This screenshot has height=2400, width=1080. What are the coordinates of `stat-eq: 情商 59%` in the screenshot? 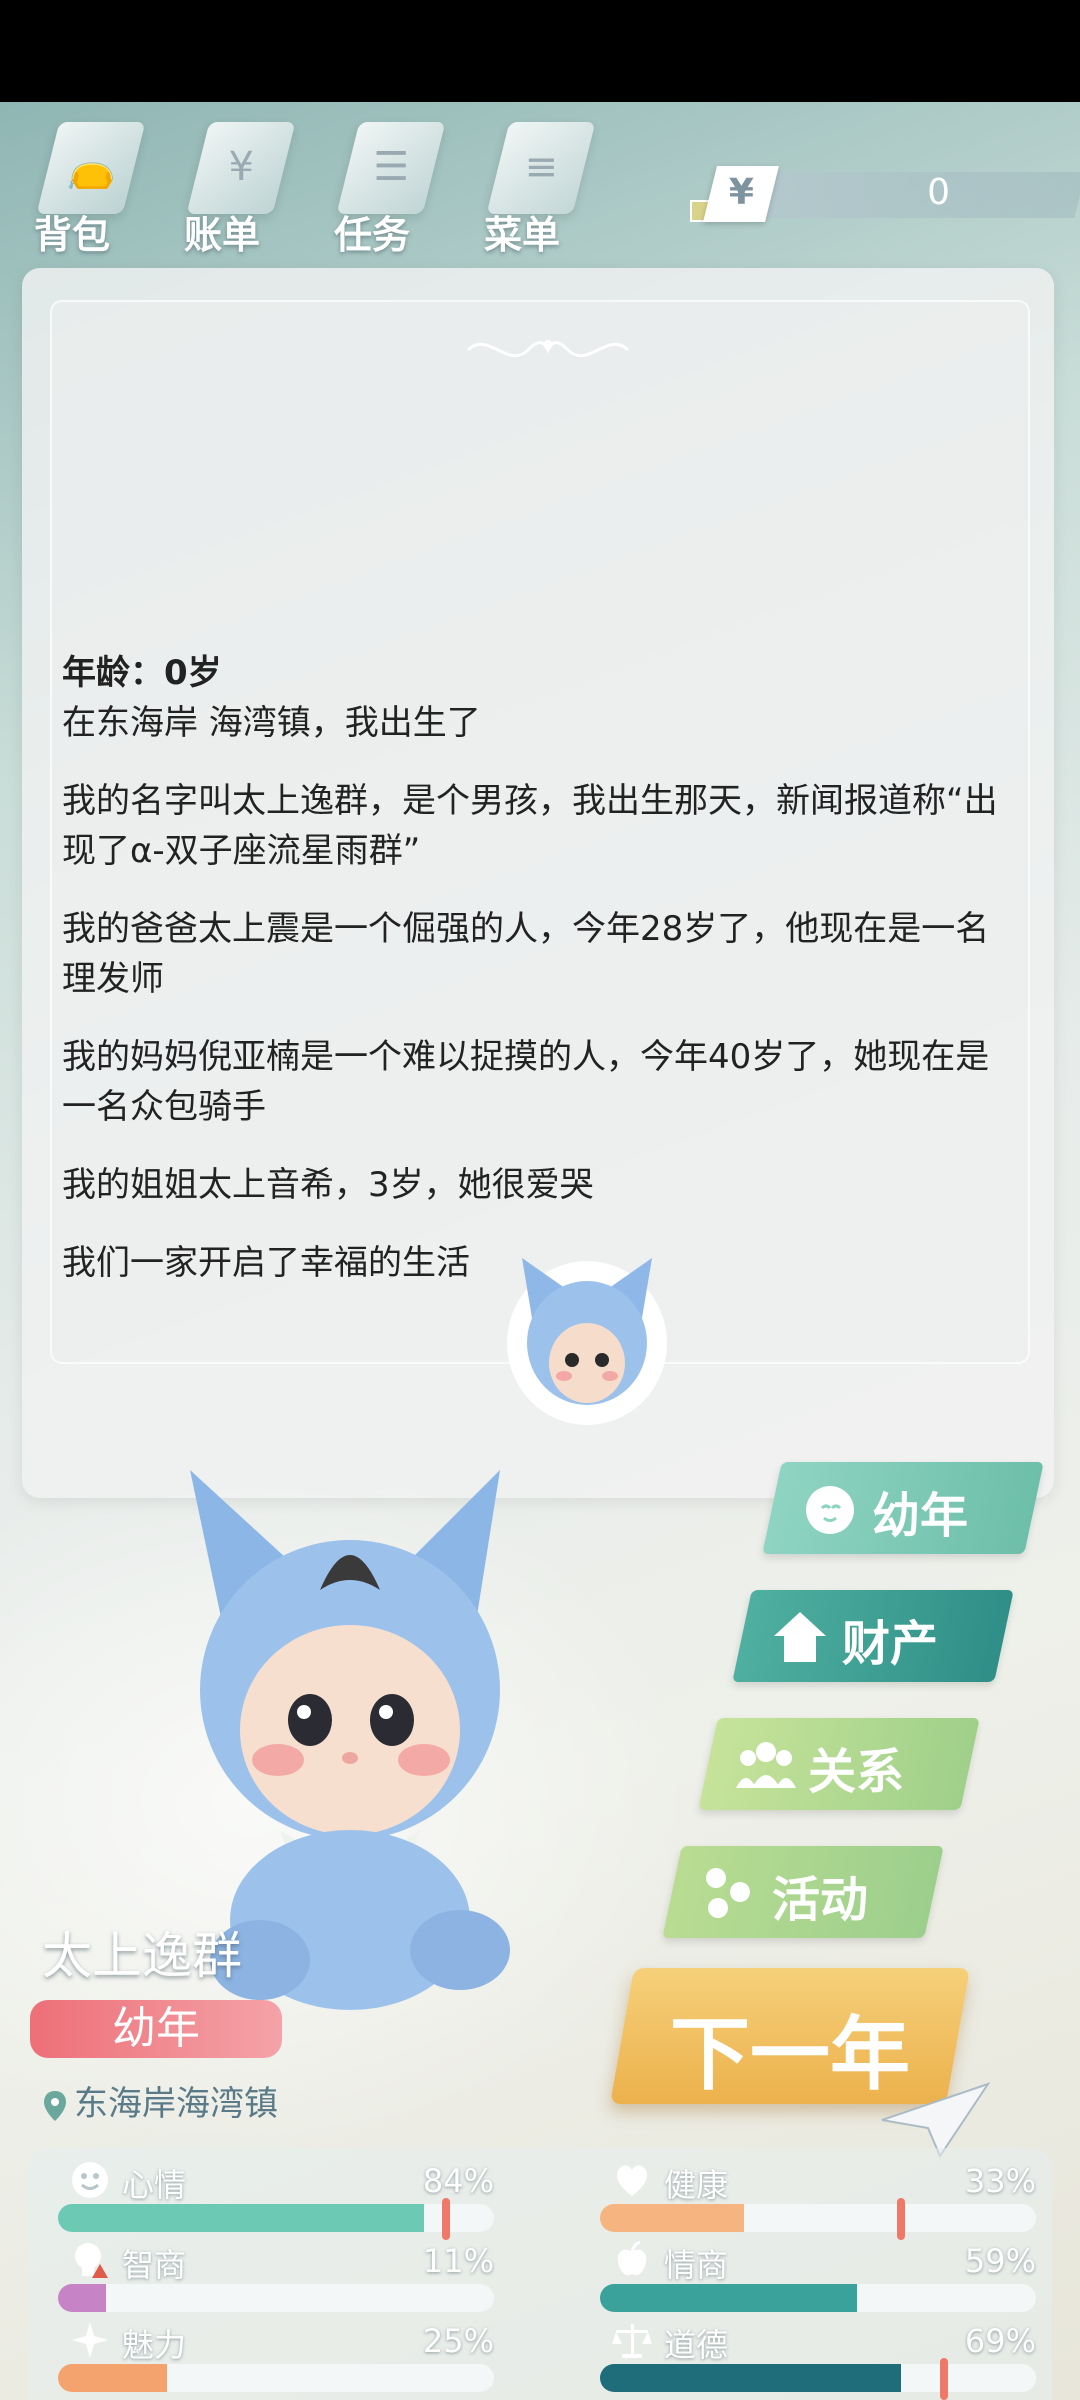 It's located at (818, 2276).